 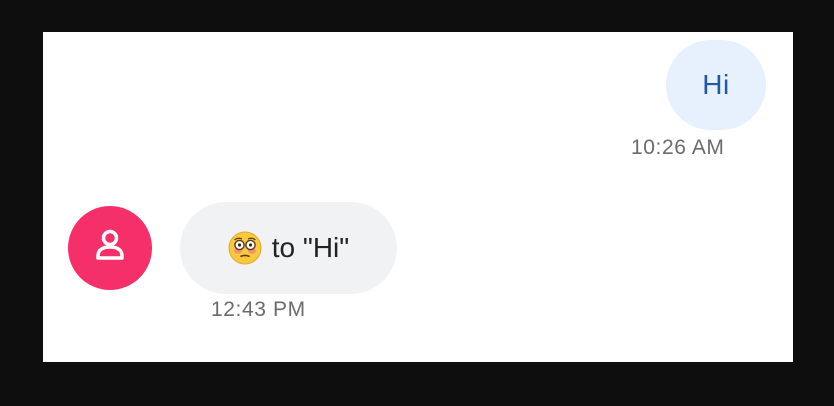 I want to click on flushed-face-icon, so click(x=245, y=248).